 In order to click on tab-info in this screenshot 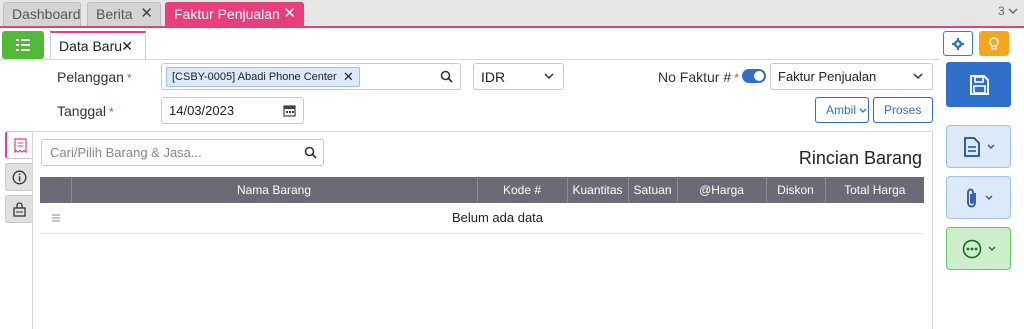, I will do `click(19, 177)`.